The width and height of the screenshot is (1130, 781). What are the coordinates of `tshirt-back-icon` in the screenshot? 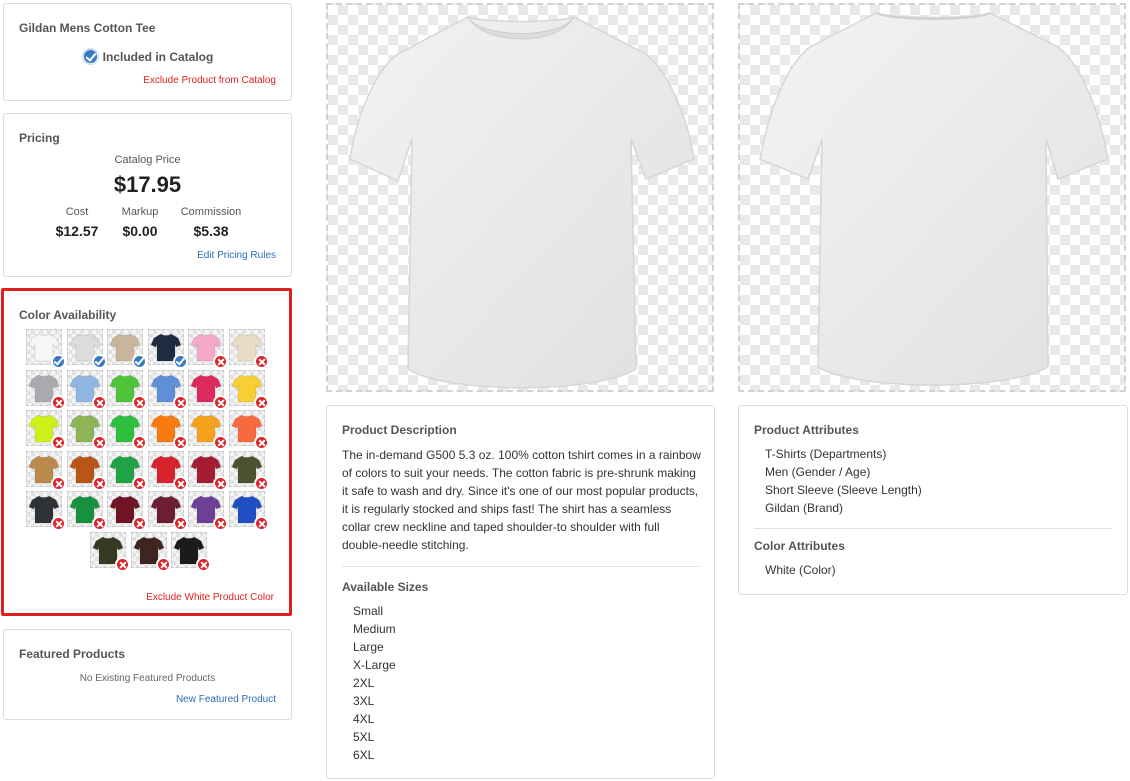 It's located at (933, 199).